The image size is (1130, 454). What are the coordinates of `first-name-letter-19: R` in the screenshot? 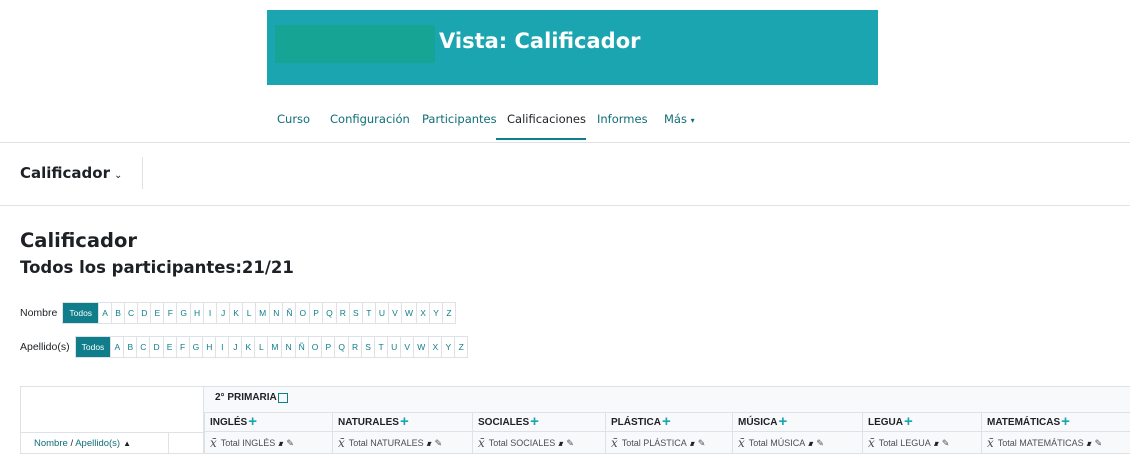 It's located at (343, 313).